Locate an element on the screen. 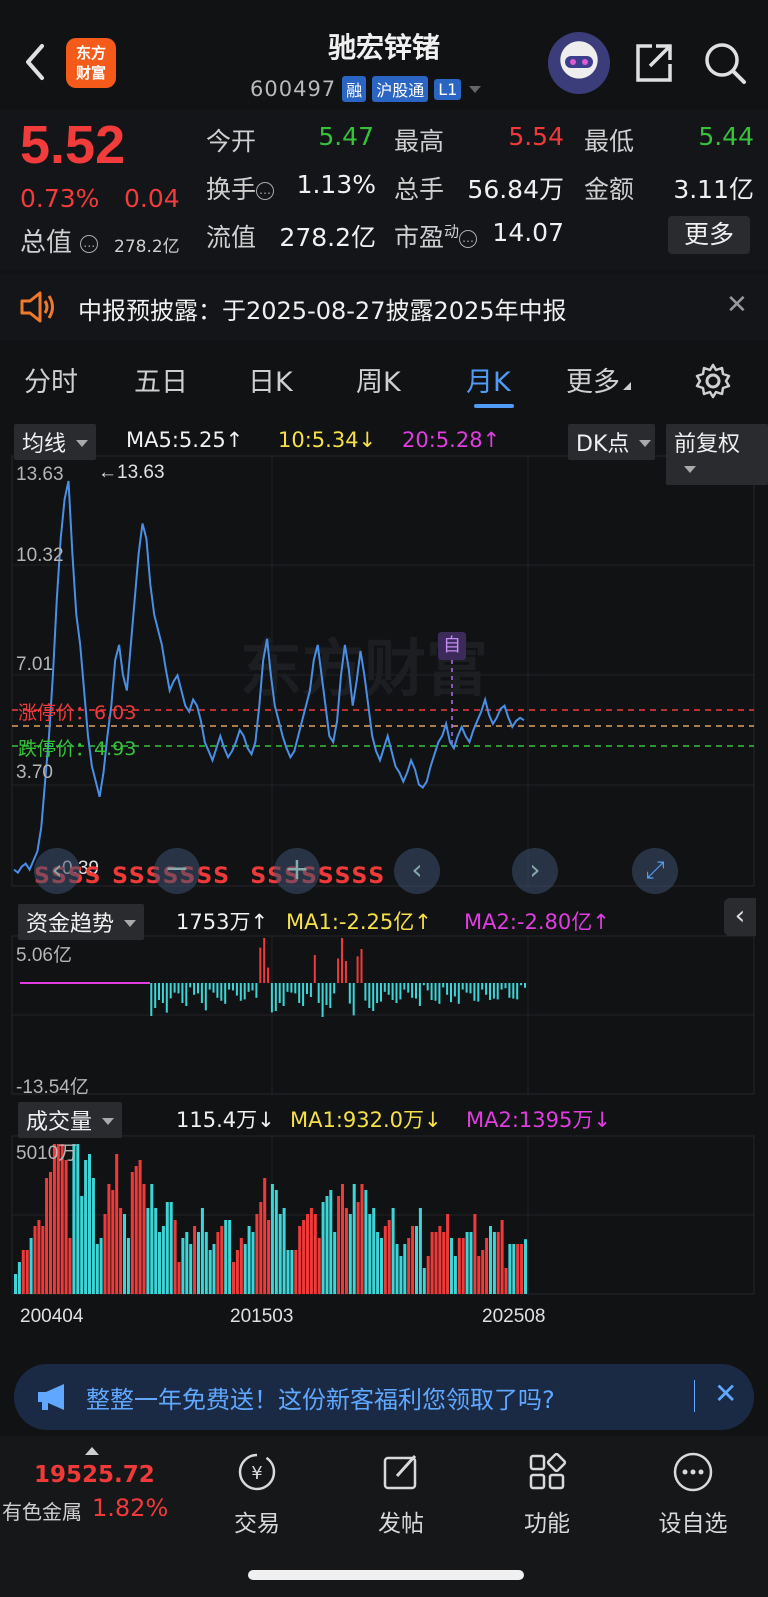  more-dots-icon is located at coordinates (693, 1472).